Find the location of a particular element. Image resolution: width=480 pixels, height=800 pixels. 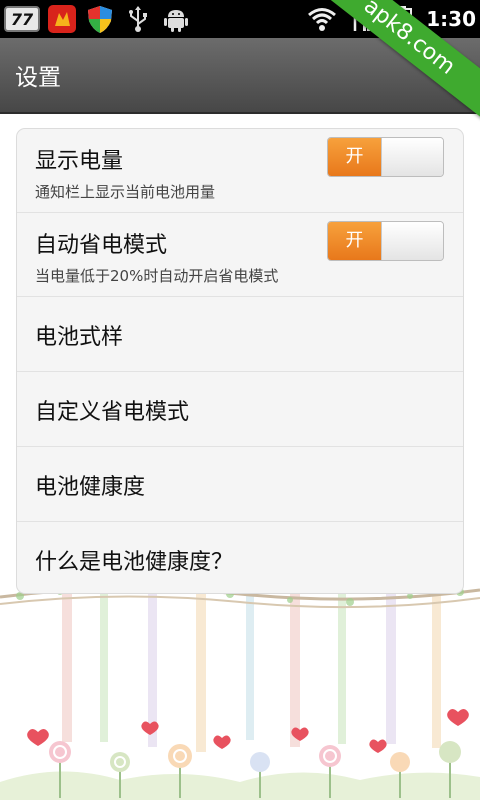

show-battery-toggle: 开 is located at coordinates (385, 157).